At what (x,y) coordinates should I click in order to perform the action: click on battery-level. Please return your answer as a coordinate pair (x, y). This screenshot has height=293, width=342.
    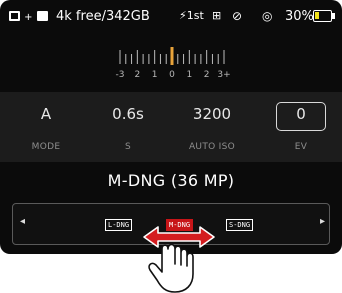
    Looking at the image, I should click on (317, 15).